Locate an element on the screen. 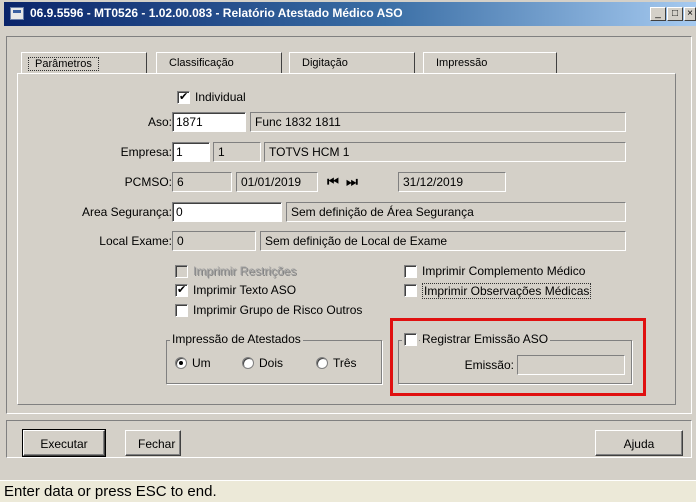 The width and height of the screenshot is (696, 502). imprimir-complemento-checkbox is located at coordinates (410, 271).